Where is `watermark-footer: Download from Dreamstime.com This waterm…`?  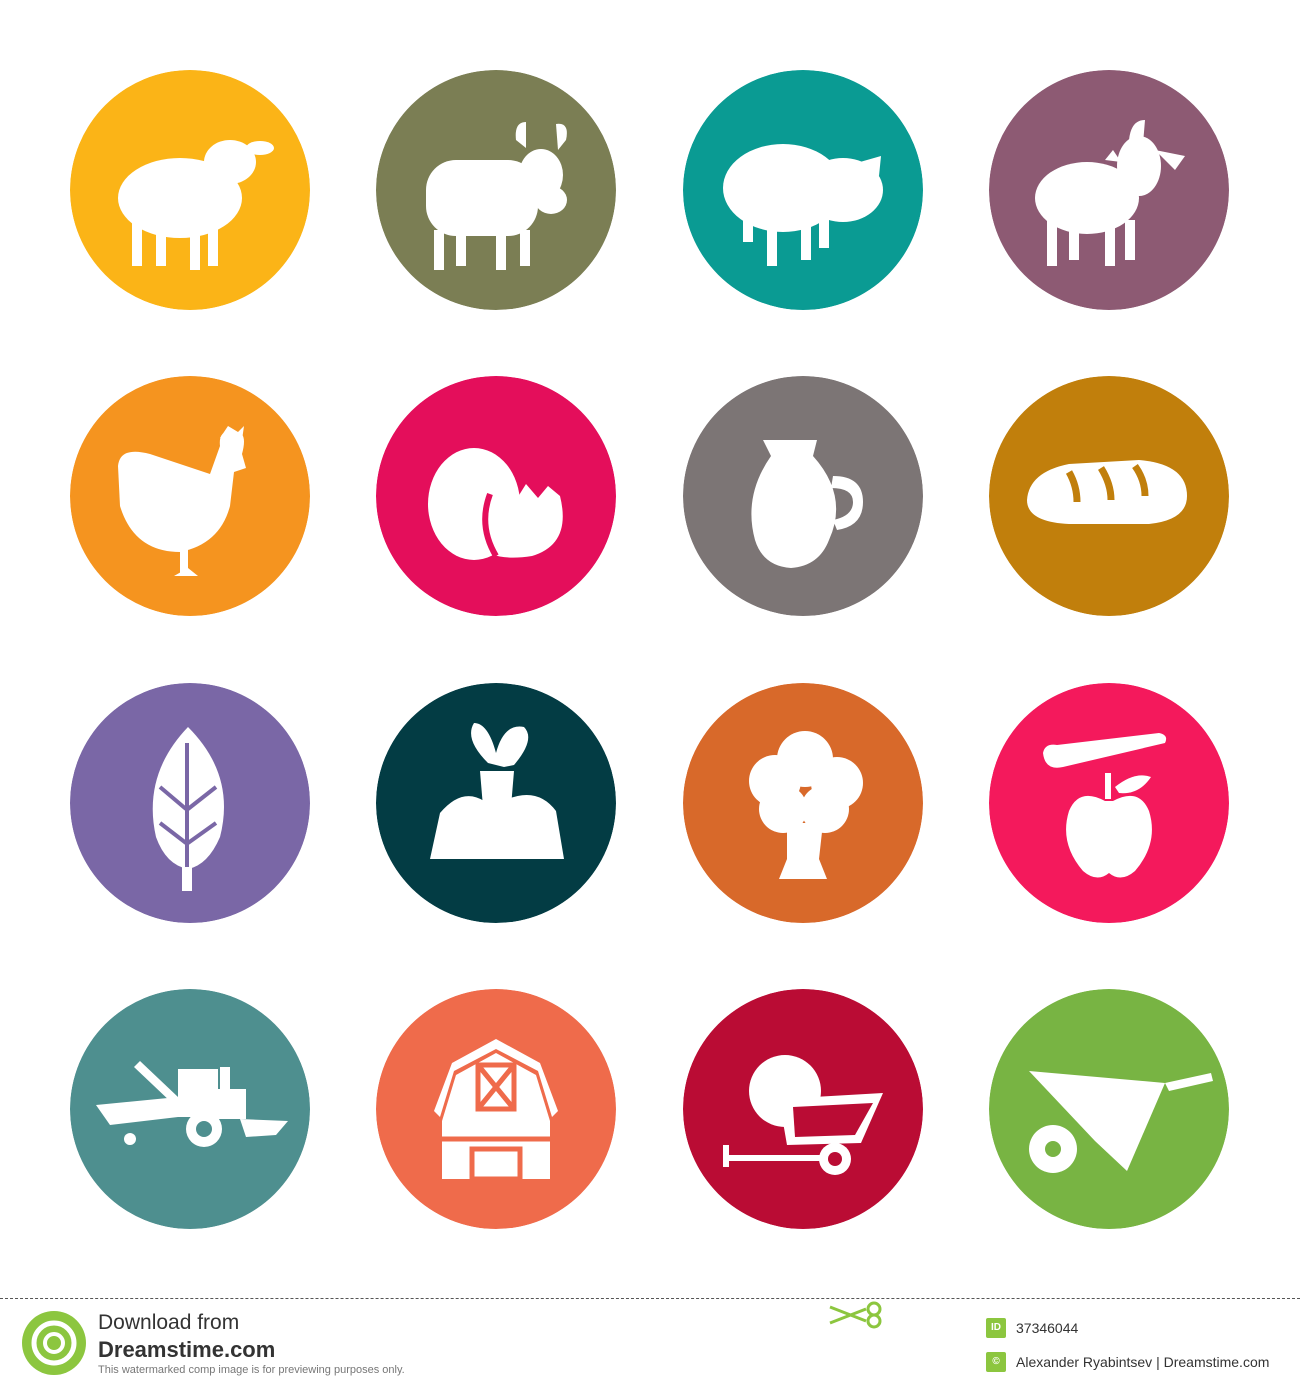
watermark-footer: Download from Dreamstime.com This waterm… is located at coordinates (650, 1344).